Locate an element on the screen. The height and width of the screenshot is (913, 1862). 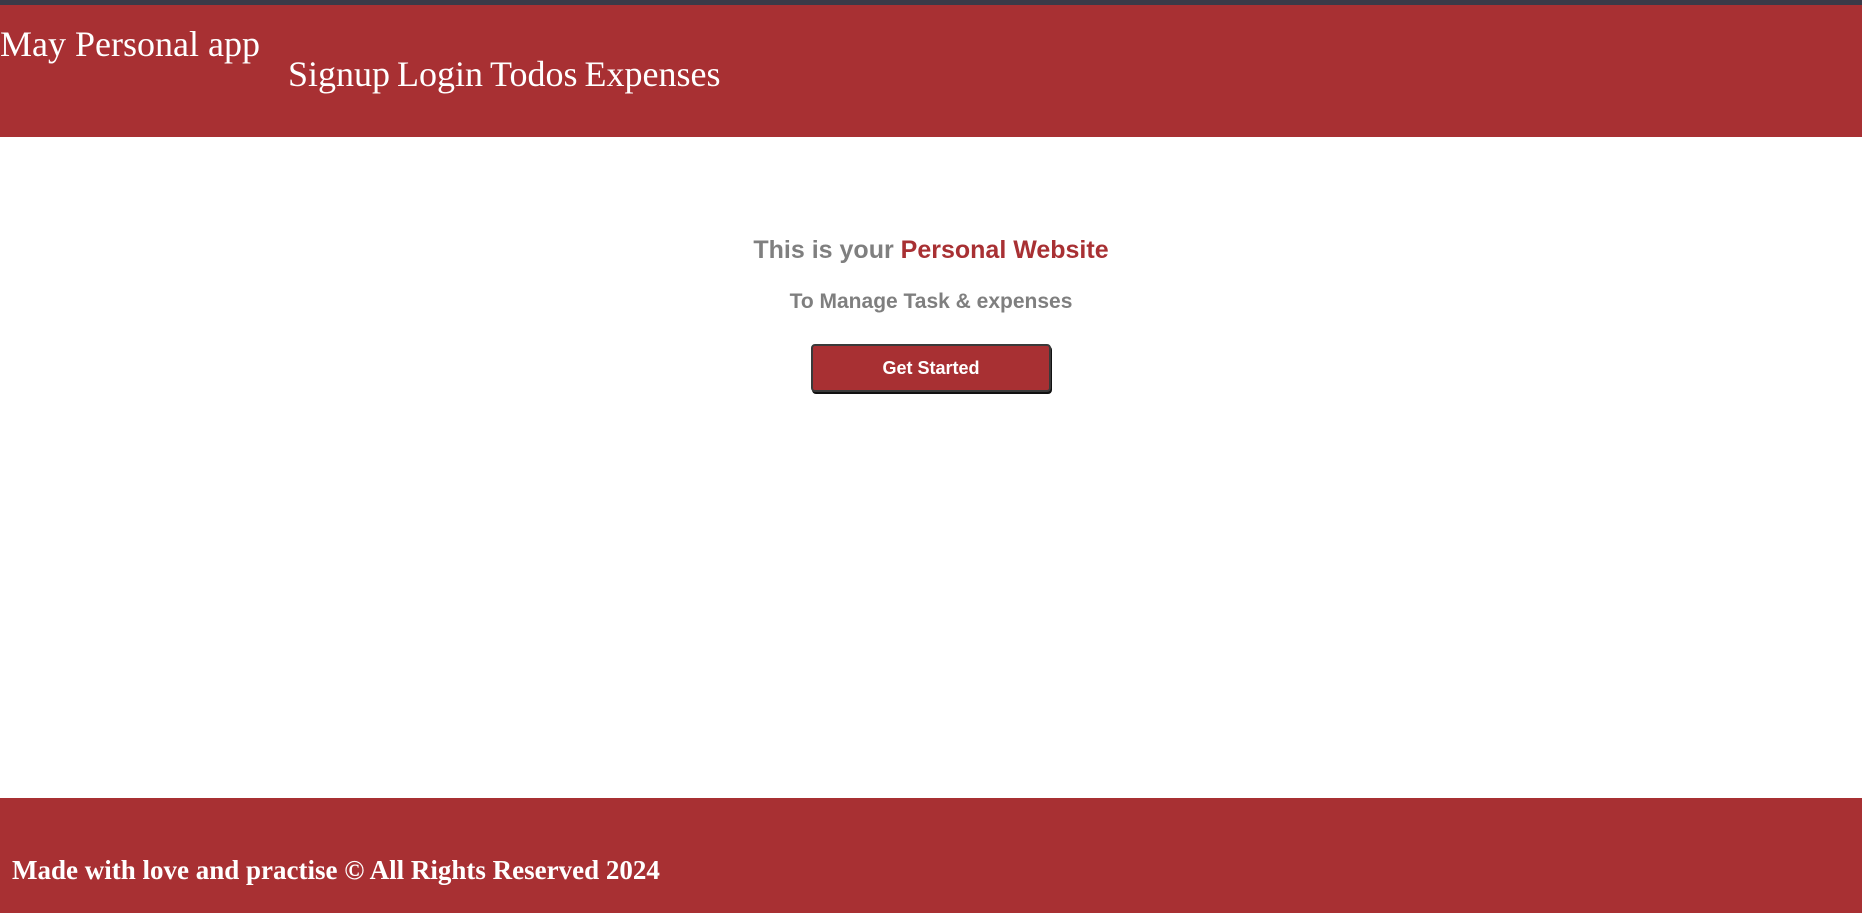
nav-link-signup: Signup is located at coordinates (339, 74).